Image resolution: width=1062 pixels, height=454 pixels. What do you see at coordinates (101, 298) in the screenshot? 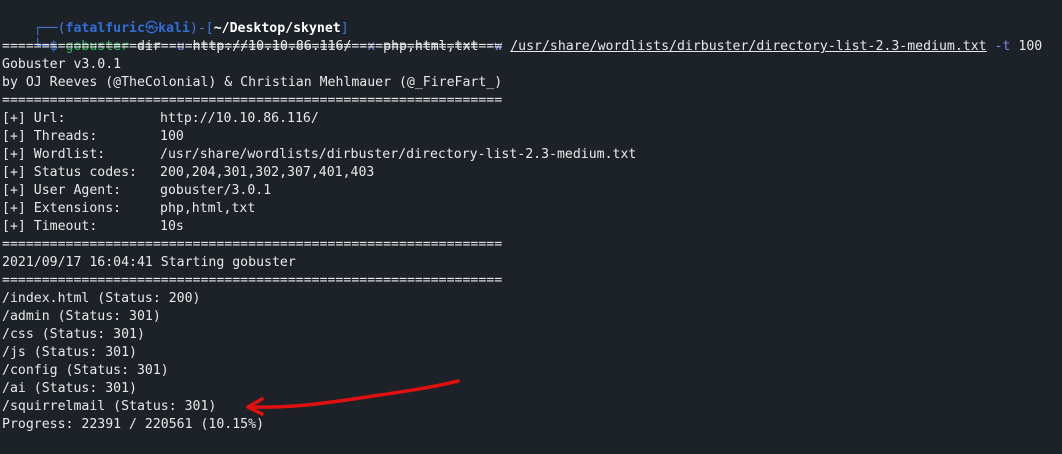
I see `result-index-html: /index.html (Status: 200)` at bounding box center [101, 298].